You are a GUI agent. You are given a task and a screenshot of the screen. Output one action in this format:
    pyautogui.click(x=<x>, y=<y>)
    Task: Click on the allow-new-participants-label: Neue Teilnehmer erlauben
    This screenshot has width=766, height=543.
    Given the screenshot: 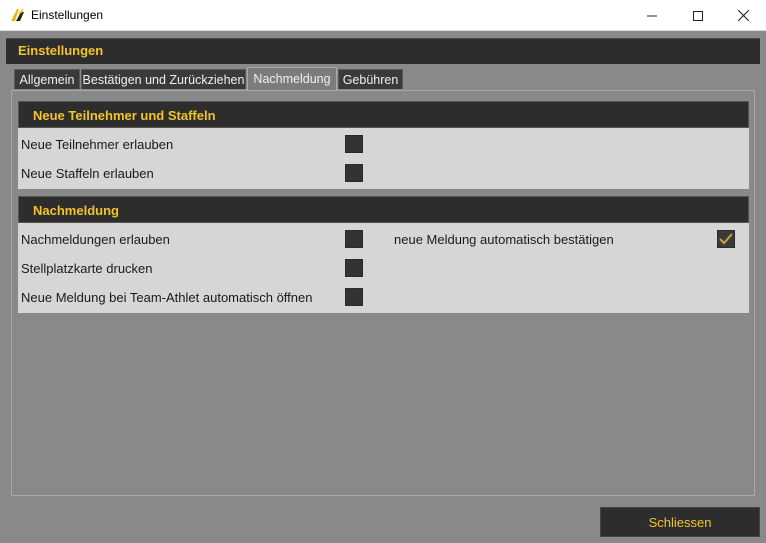 What is the action you would take?
    pyautogui.click(x=97, y=144)
    